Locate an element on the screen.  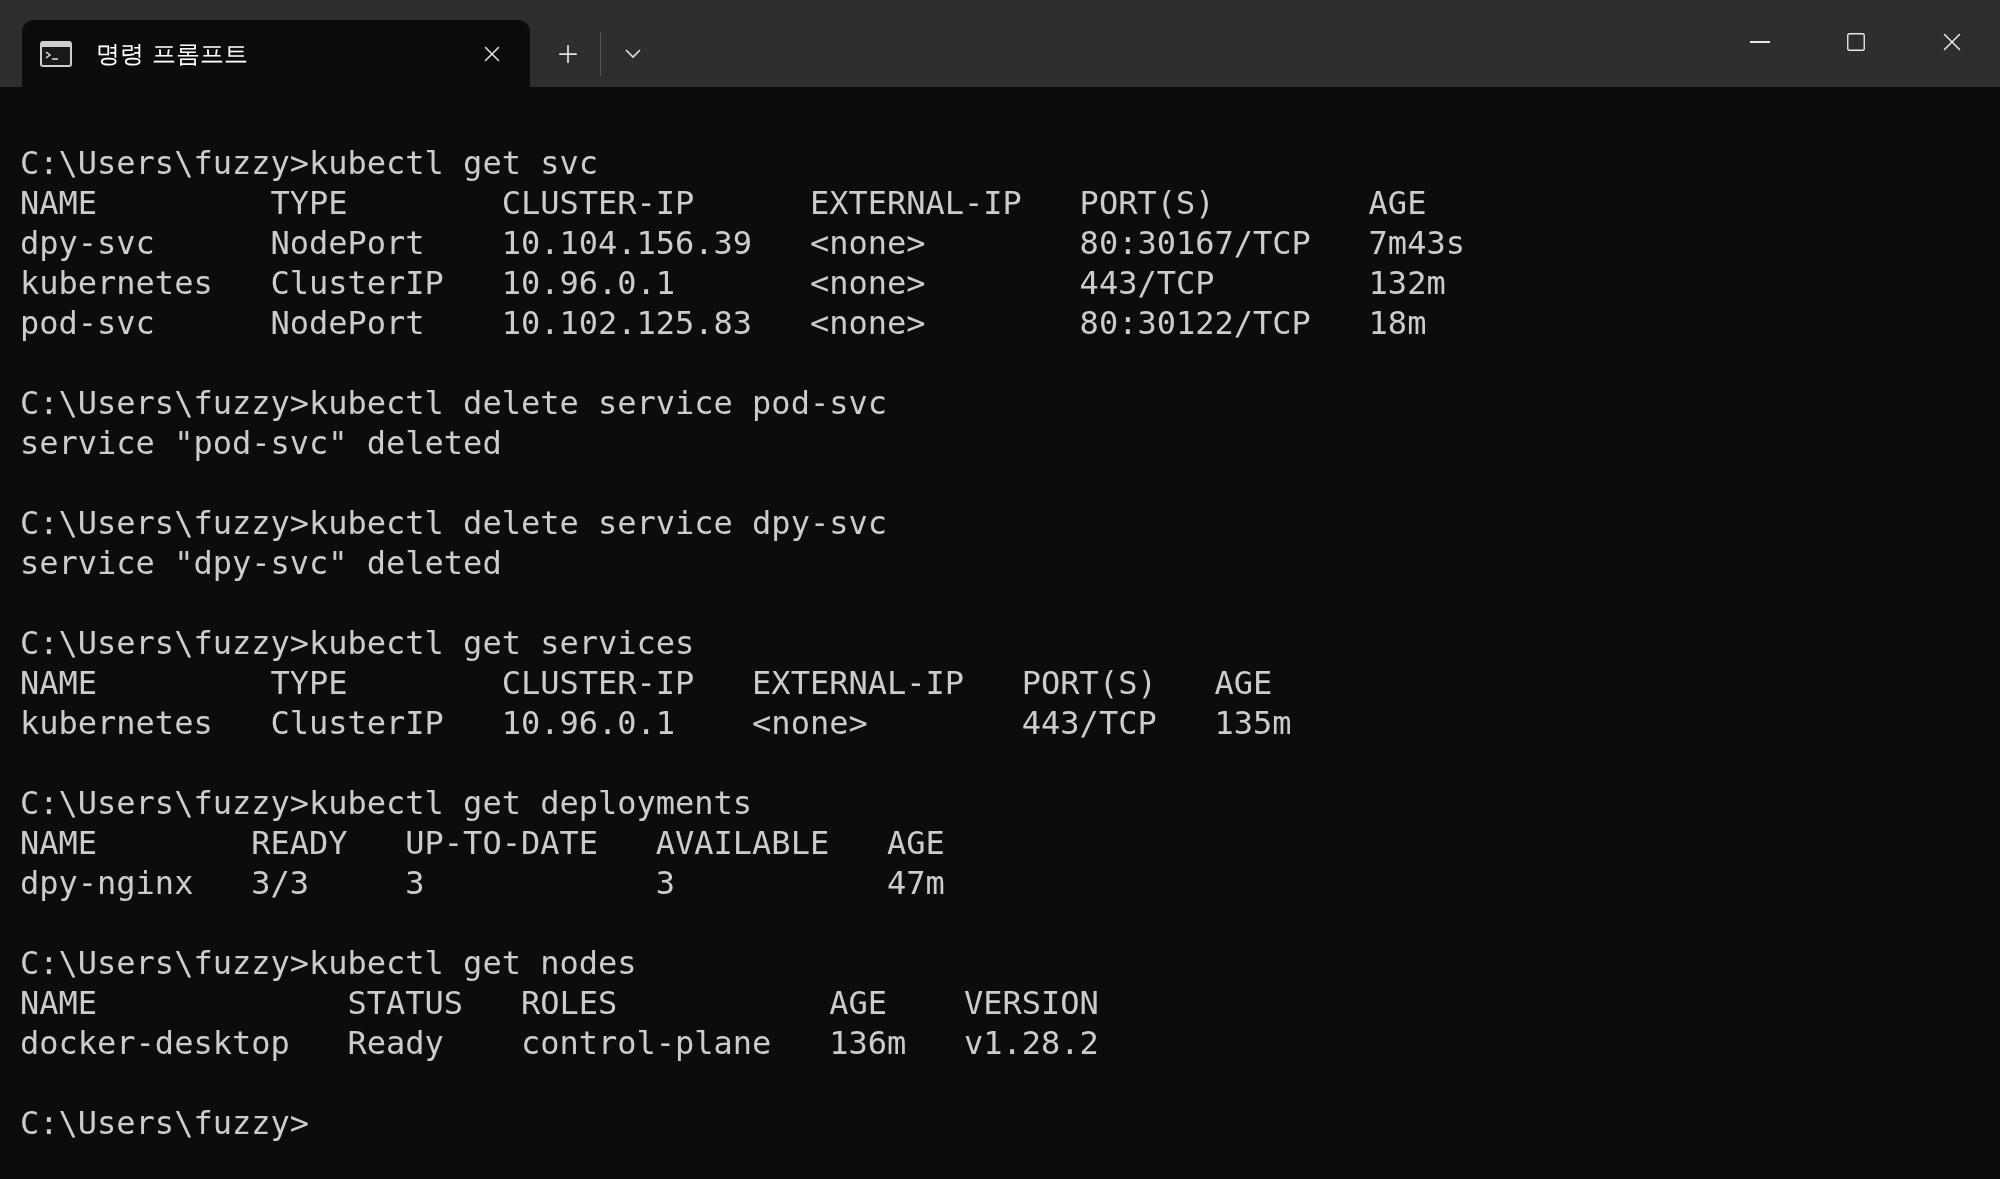
minimize-icon is located at coordinates (1760, 42).